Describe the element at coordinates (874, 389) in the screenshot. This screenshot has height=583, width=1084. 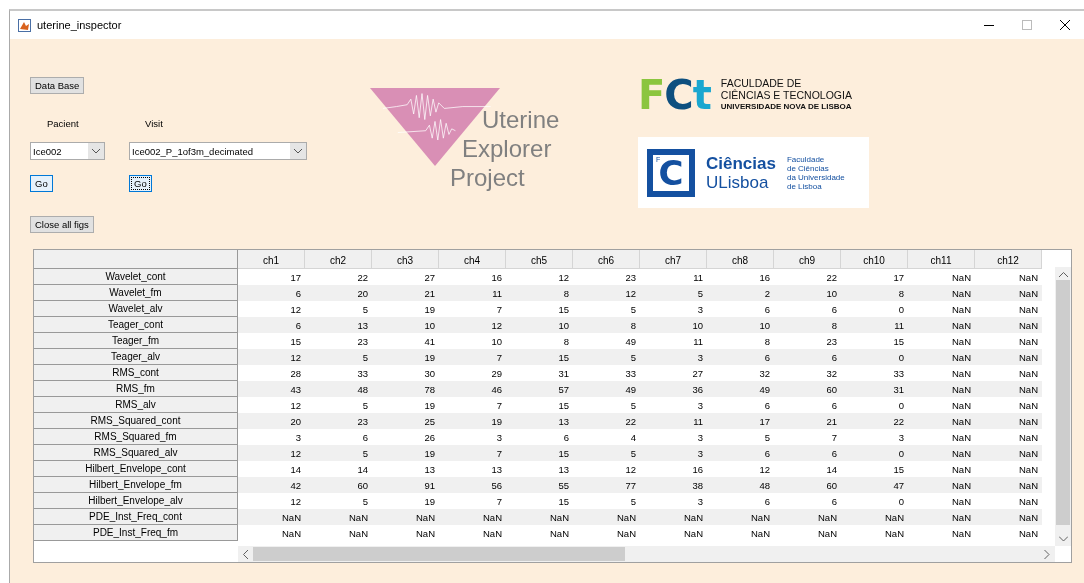
I see `table-cell: 31` at that location.